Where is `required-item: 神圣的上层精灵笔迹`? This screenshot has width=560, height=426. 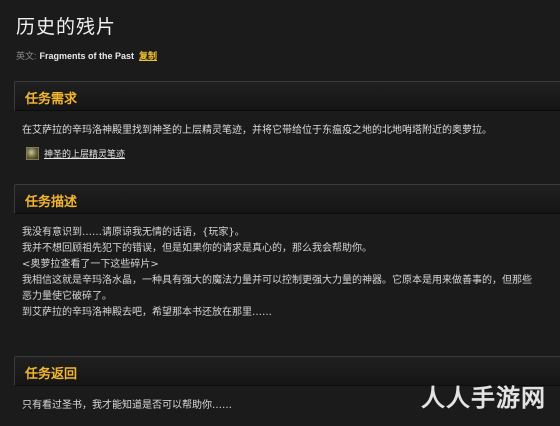
required-item: 神圣的上层精灵笔迹 is located at coordinates (75, 153).